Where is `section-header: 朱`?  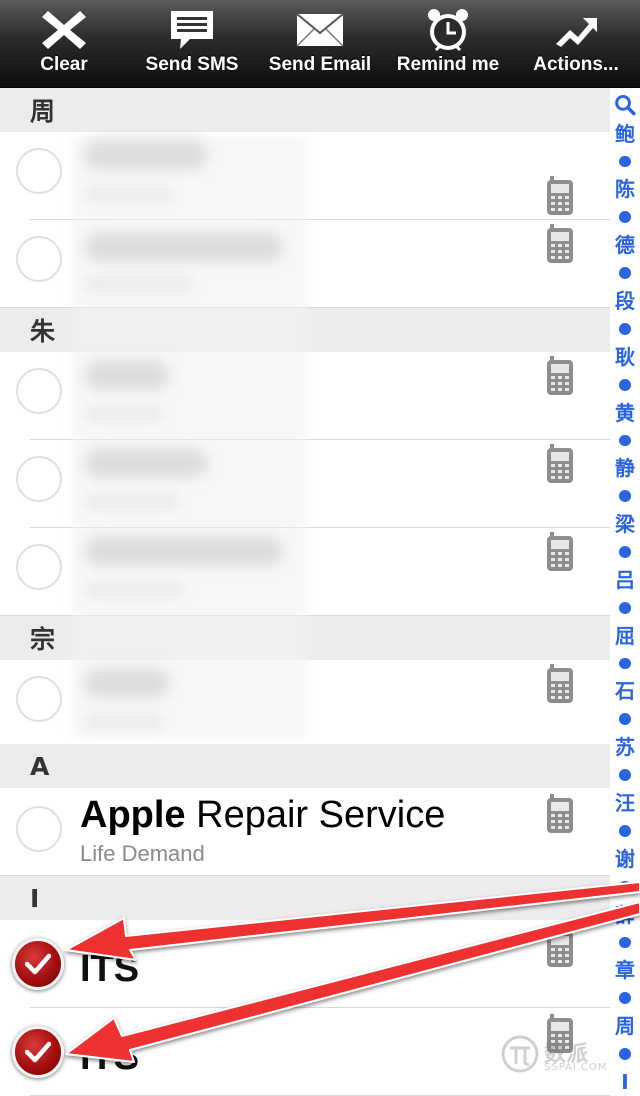 section-header: 朱 is located at coordinates (305, 330).